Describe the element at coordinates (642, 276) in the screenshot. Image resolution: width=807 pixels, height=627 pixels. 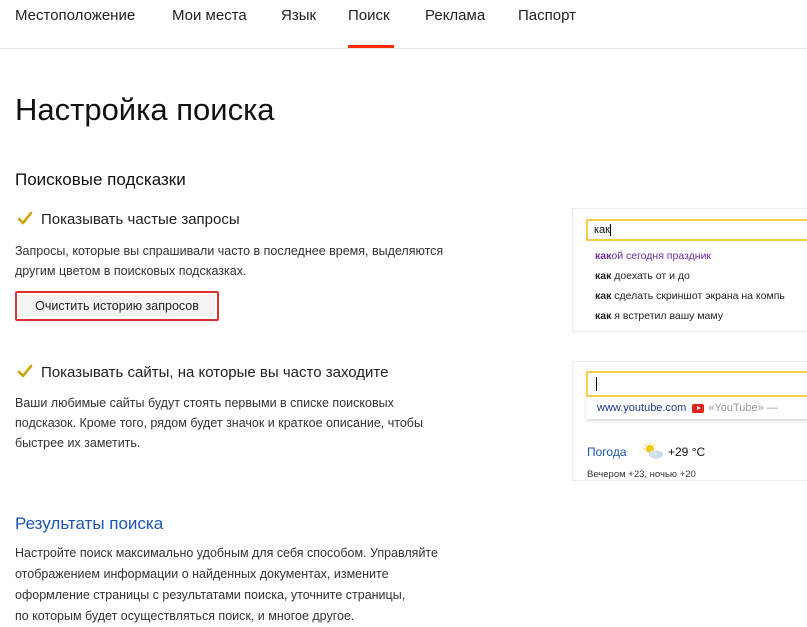
I see `suggestion-item: как доехать от и до` at that location.